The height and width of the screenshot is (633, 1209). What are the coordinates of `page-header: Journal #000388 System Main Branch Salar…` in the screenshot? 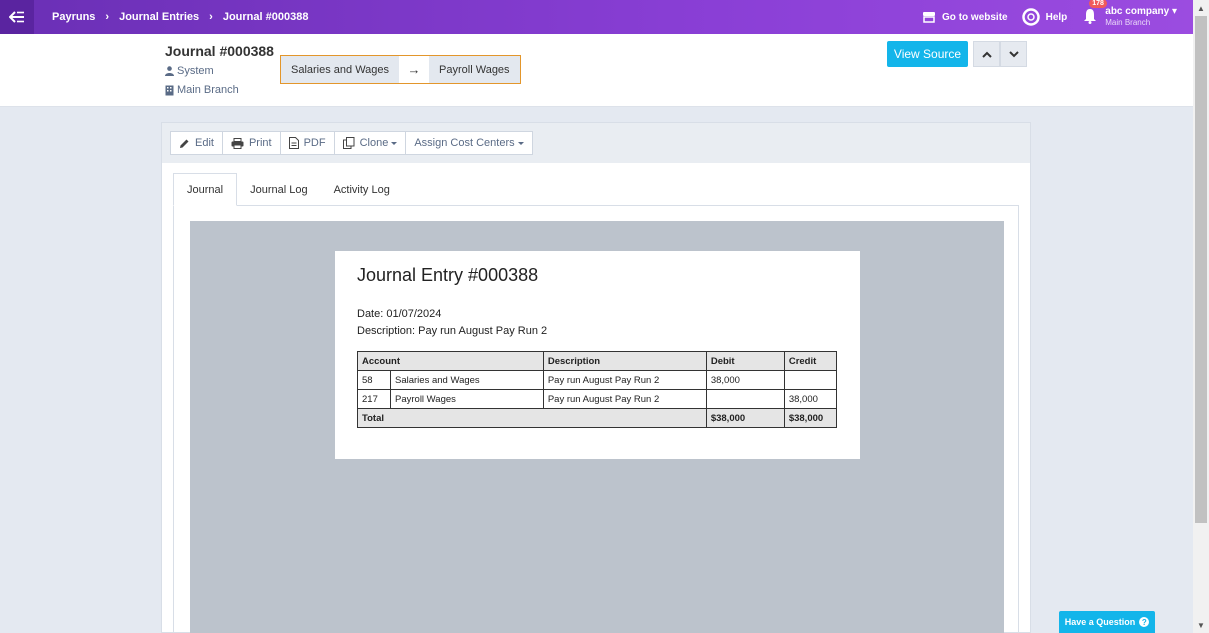 It's located at (596, 70).